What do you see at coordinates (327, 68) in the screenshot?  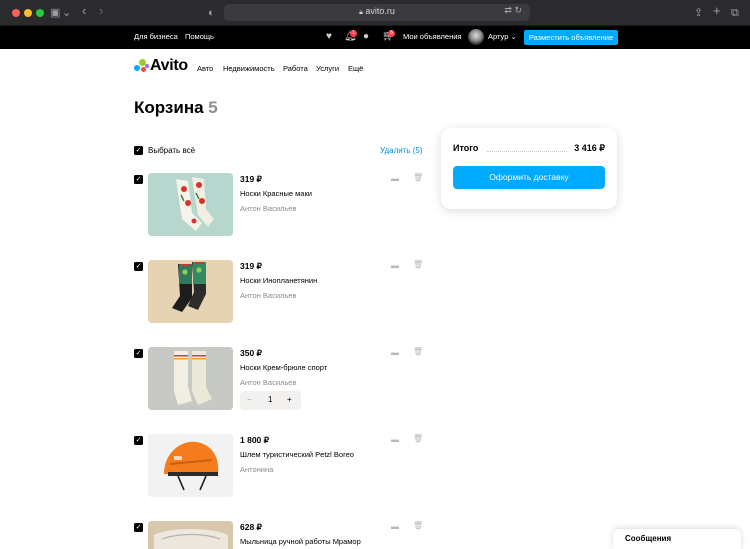 I see `nav-item-services: Услуги` at bounding box center [327, 68].